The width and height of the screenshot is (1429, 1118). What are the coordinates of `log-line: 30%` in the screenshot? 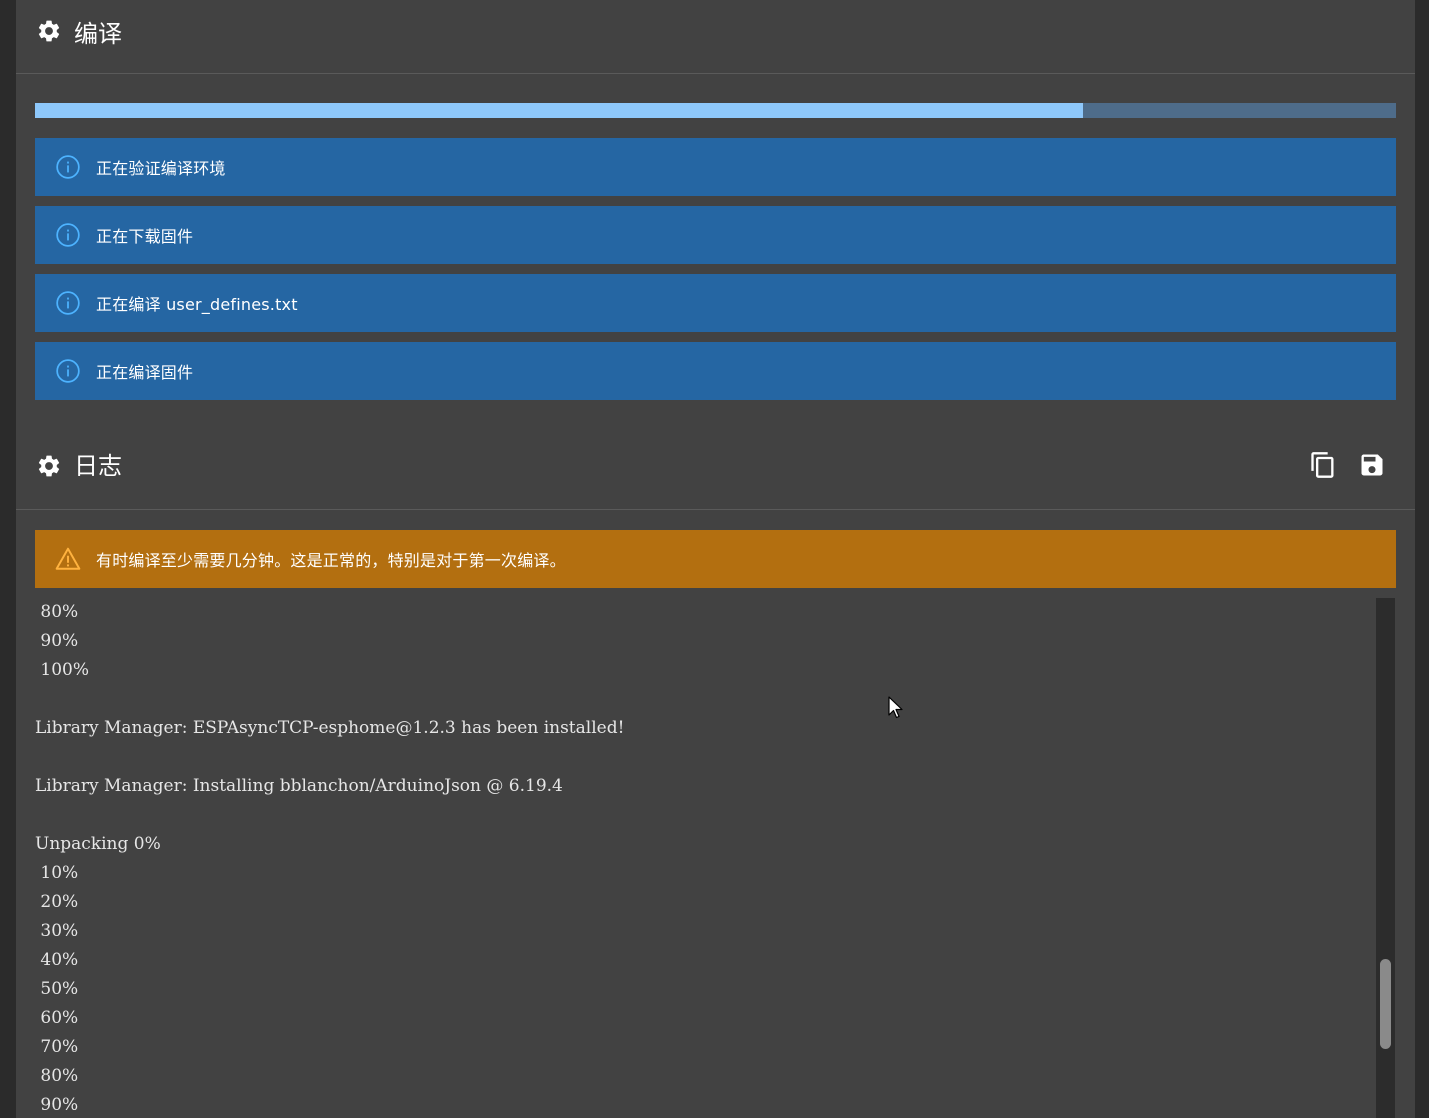 It's located at (57, 931).